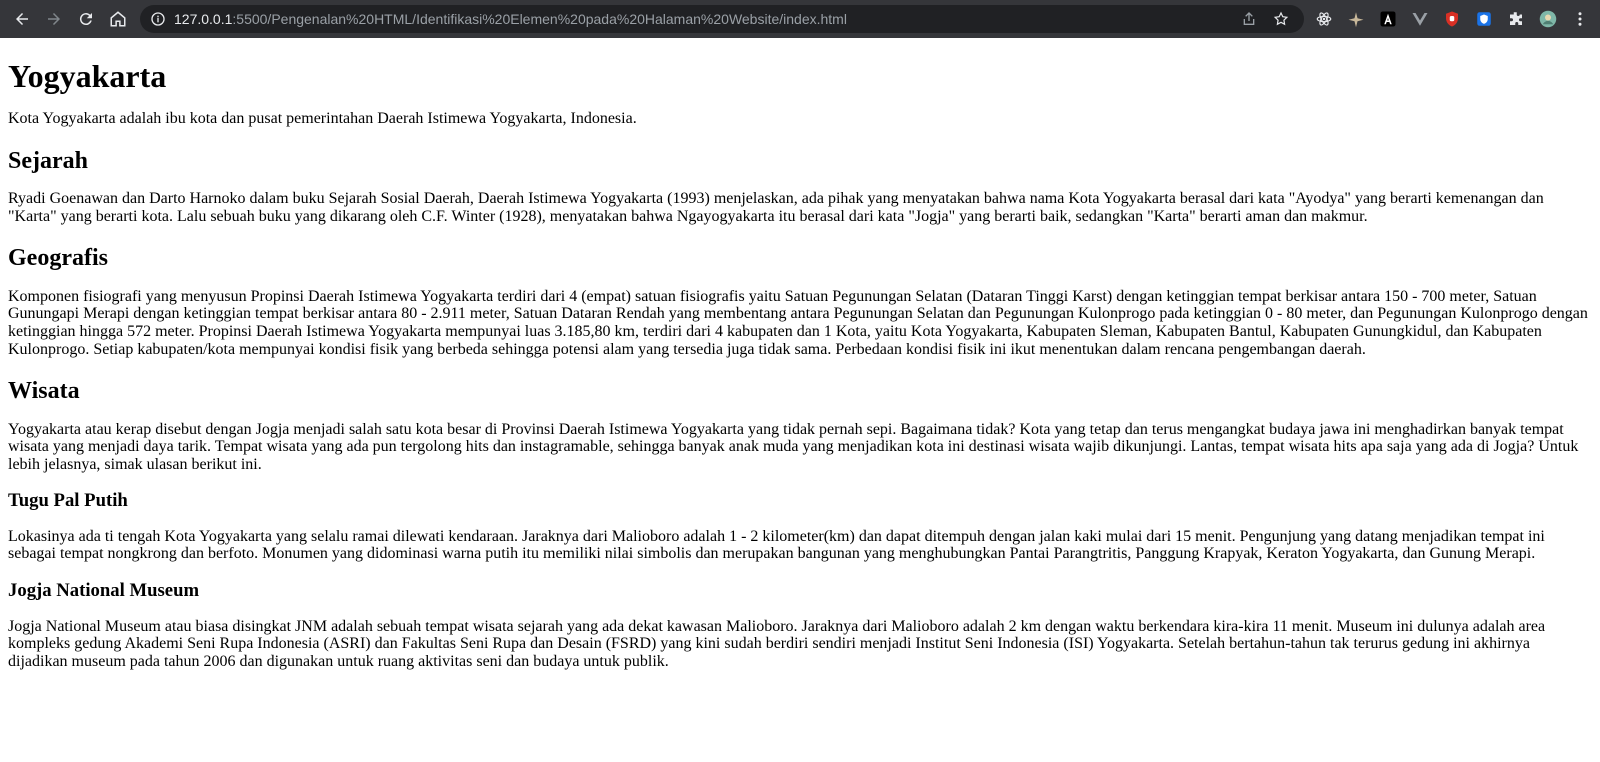  I want to click on star-icon, so click(1281, 18).